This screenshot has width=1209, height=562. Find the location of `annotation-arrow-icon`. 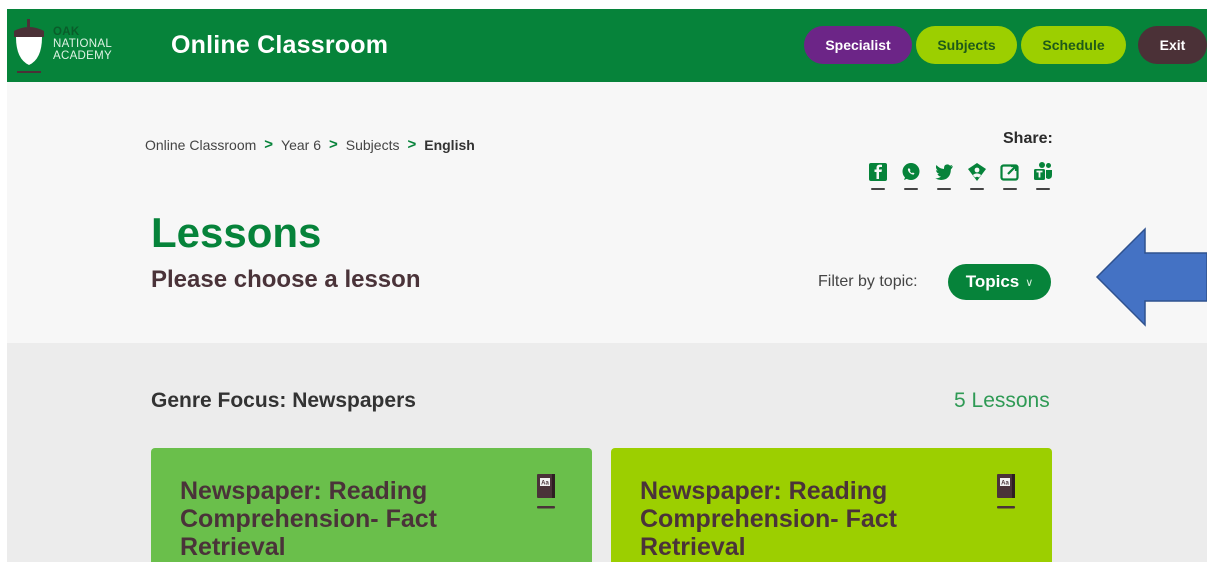

annotation-arrow-icon is located at coordinates (1151, 277).